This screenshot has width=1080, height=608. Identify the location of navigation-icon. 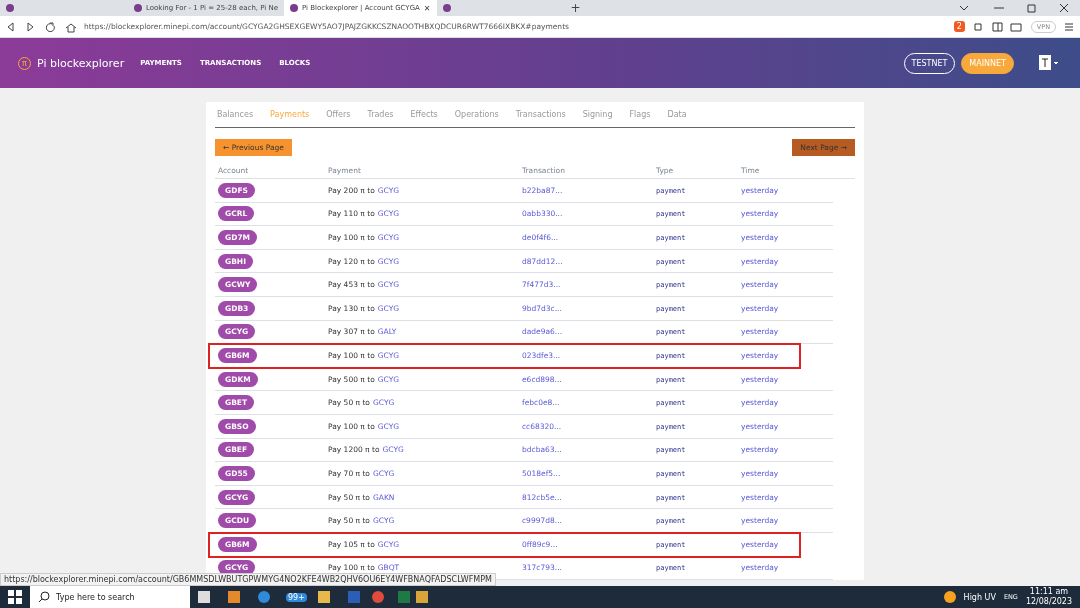
(41, 26).